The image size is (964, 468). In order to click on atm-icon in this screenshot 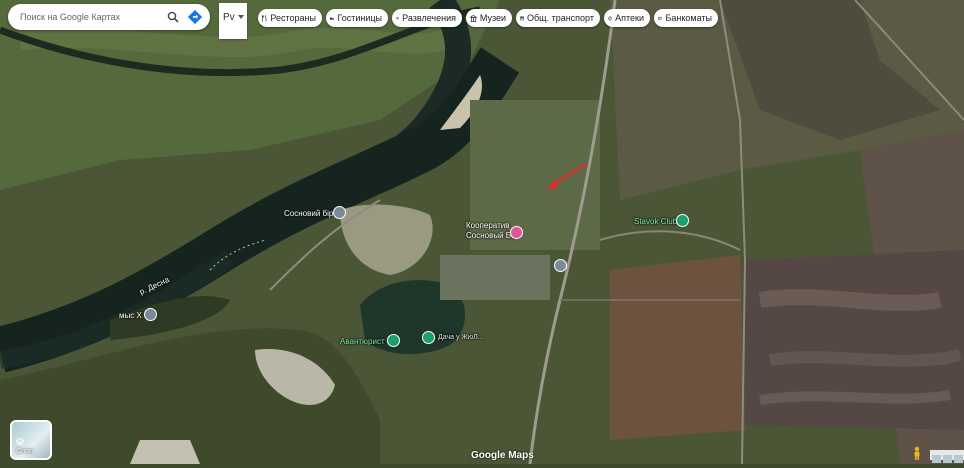, I will do `click(660, 18)`.